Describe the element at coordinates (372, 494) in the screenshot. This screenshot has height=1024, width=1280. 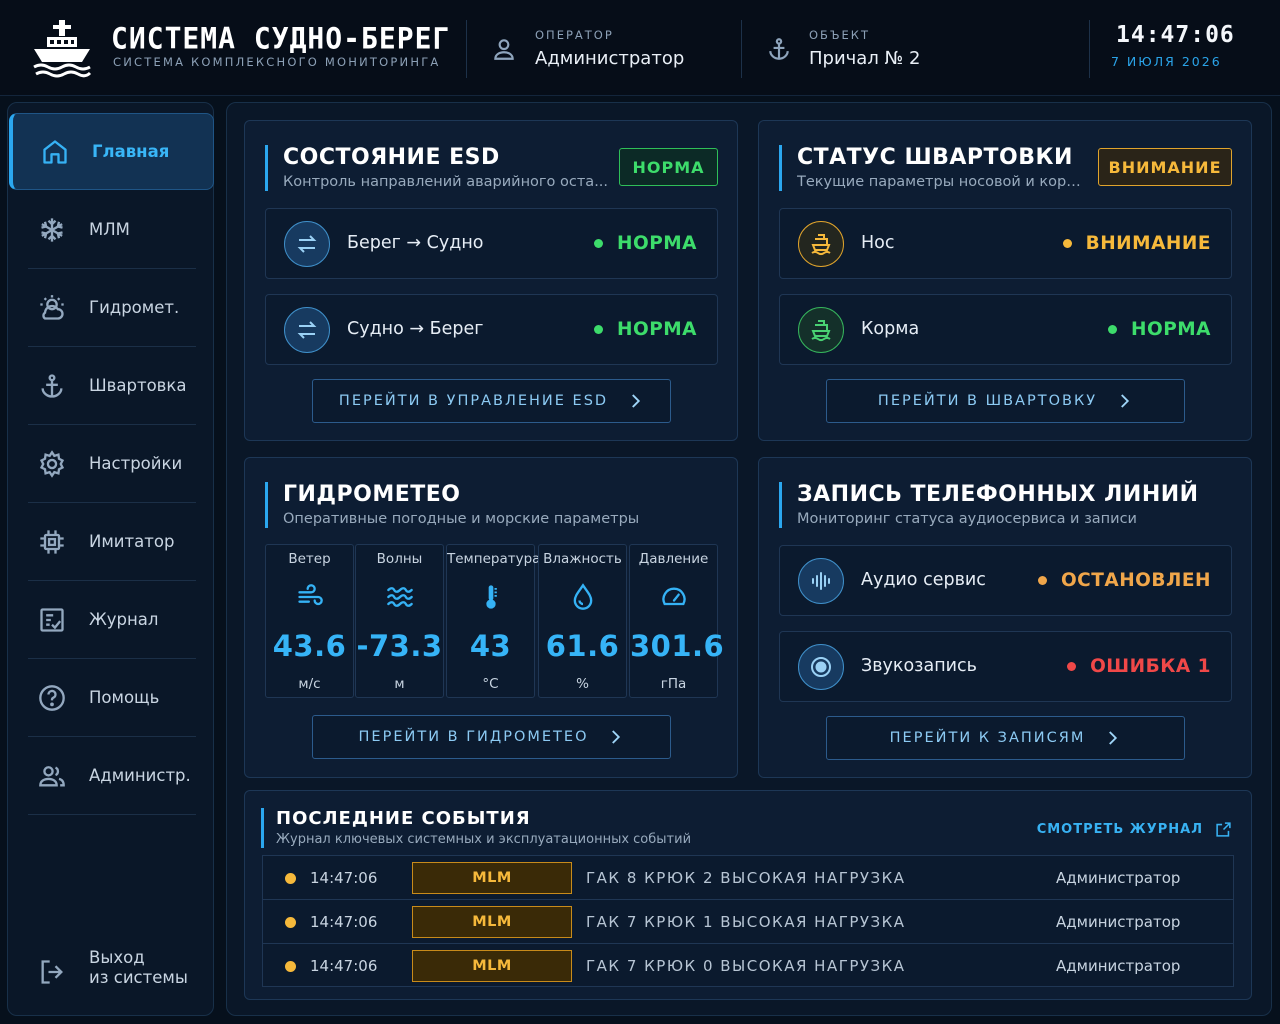
I see `panel-title: ГИДРОМЕТЕО` at that location.